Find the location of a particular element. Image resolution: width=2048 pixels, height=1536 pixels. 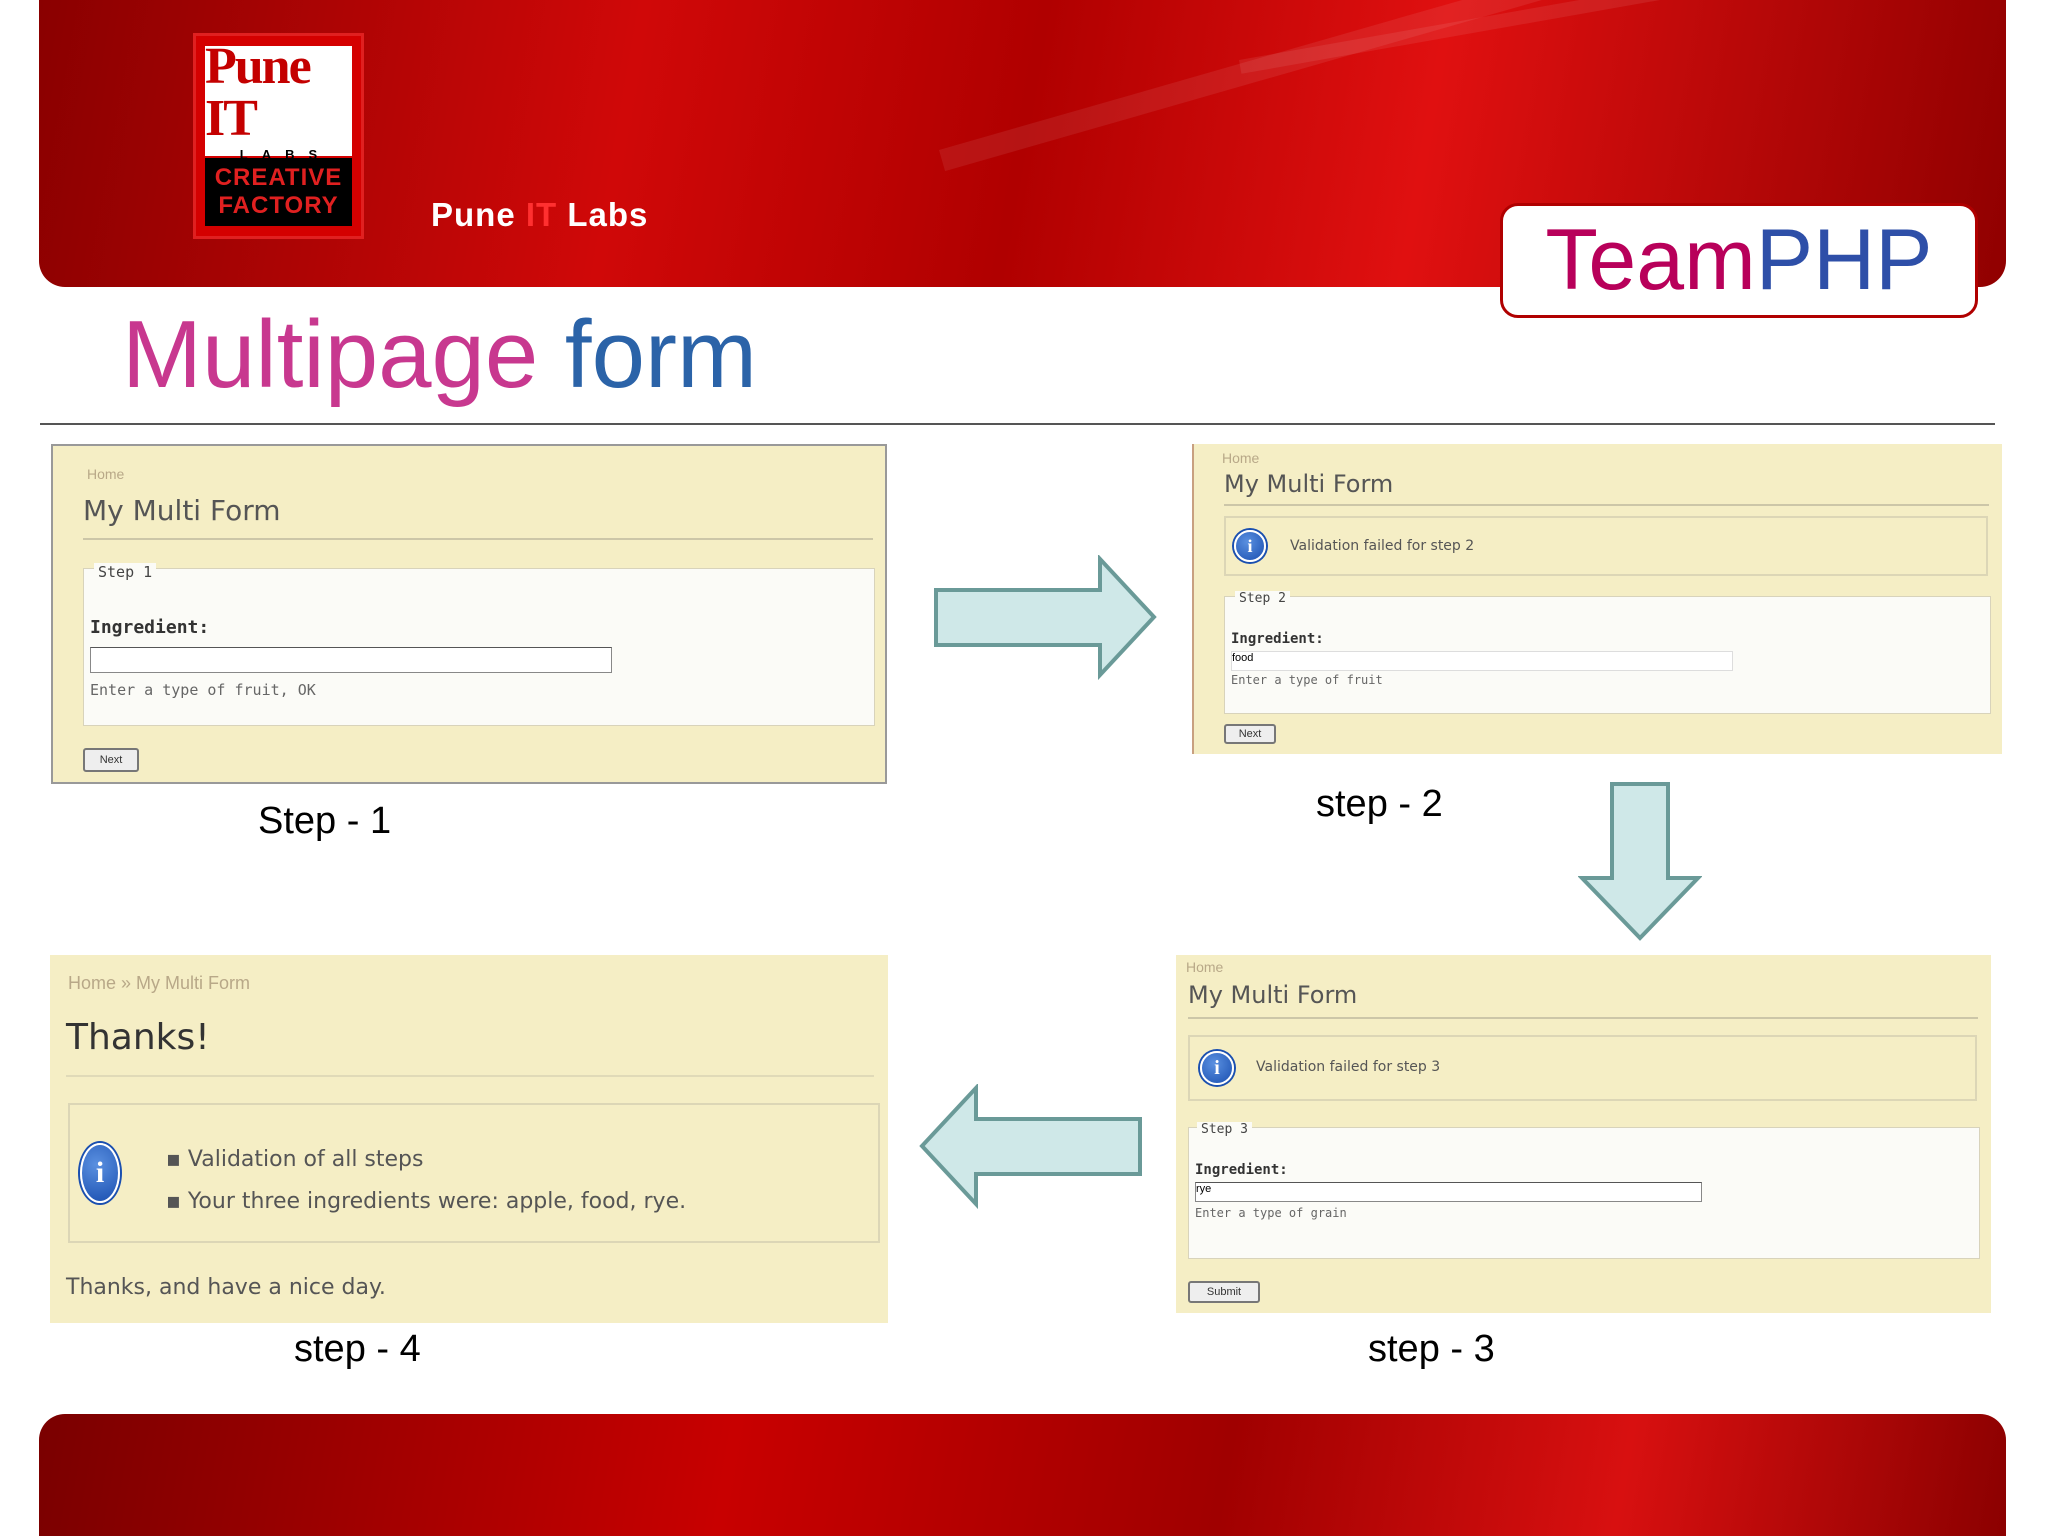

message-text: Validation failed for step 2 is located at coordinates (1382, 546).